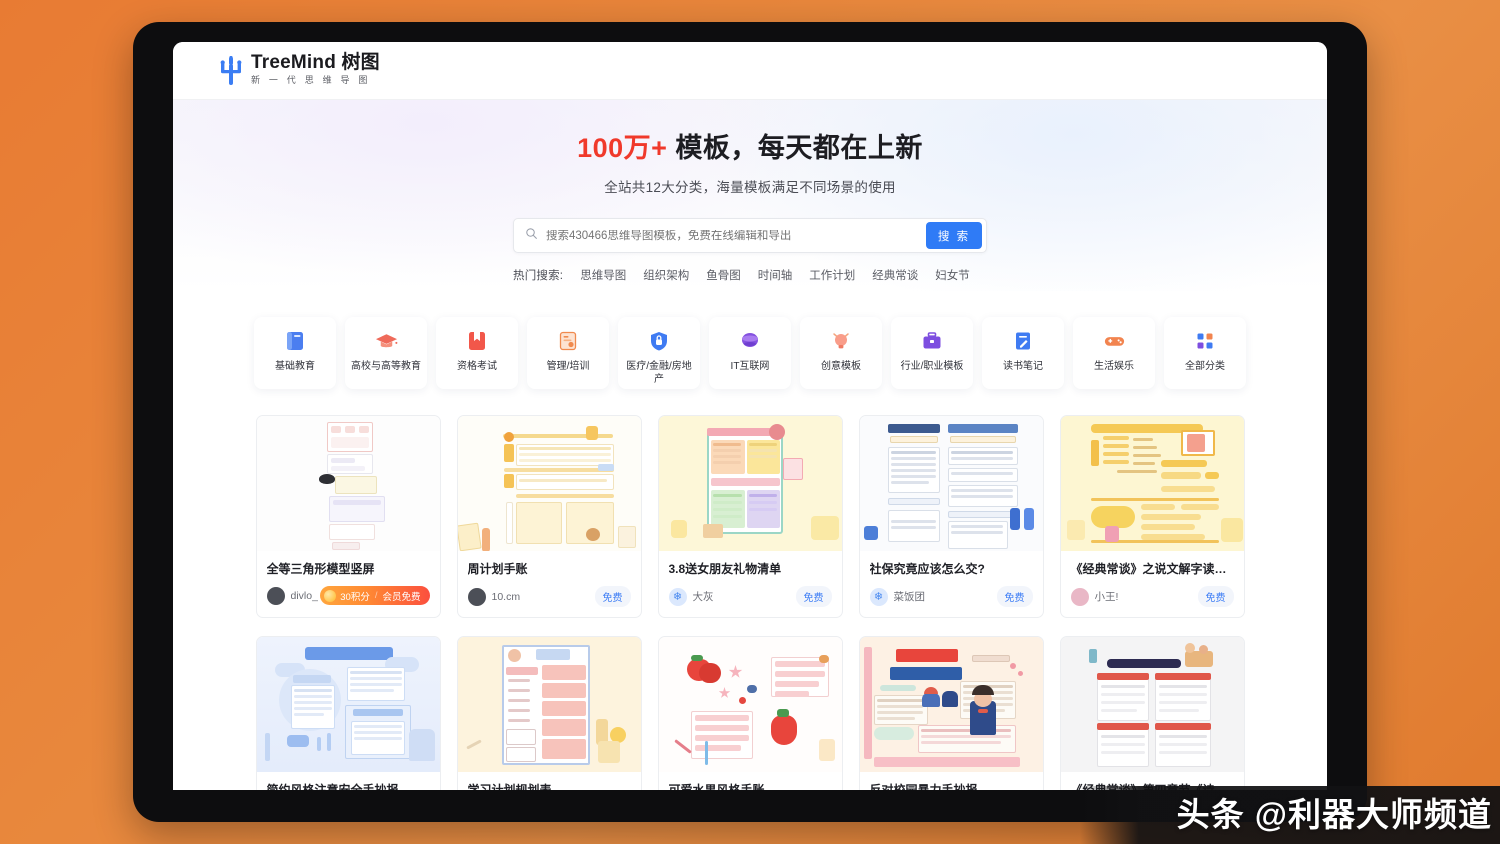 The width and height of the screenshot is (1500, 844). Describe the element at coordinates (506, 596) in the screenshot. I see `author-name: 10.cm` at that location.